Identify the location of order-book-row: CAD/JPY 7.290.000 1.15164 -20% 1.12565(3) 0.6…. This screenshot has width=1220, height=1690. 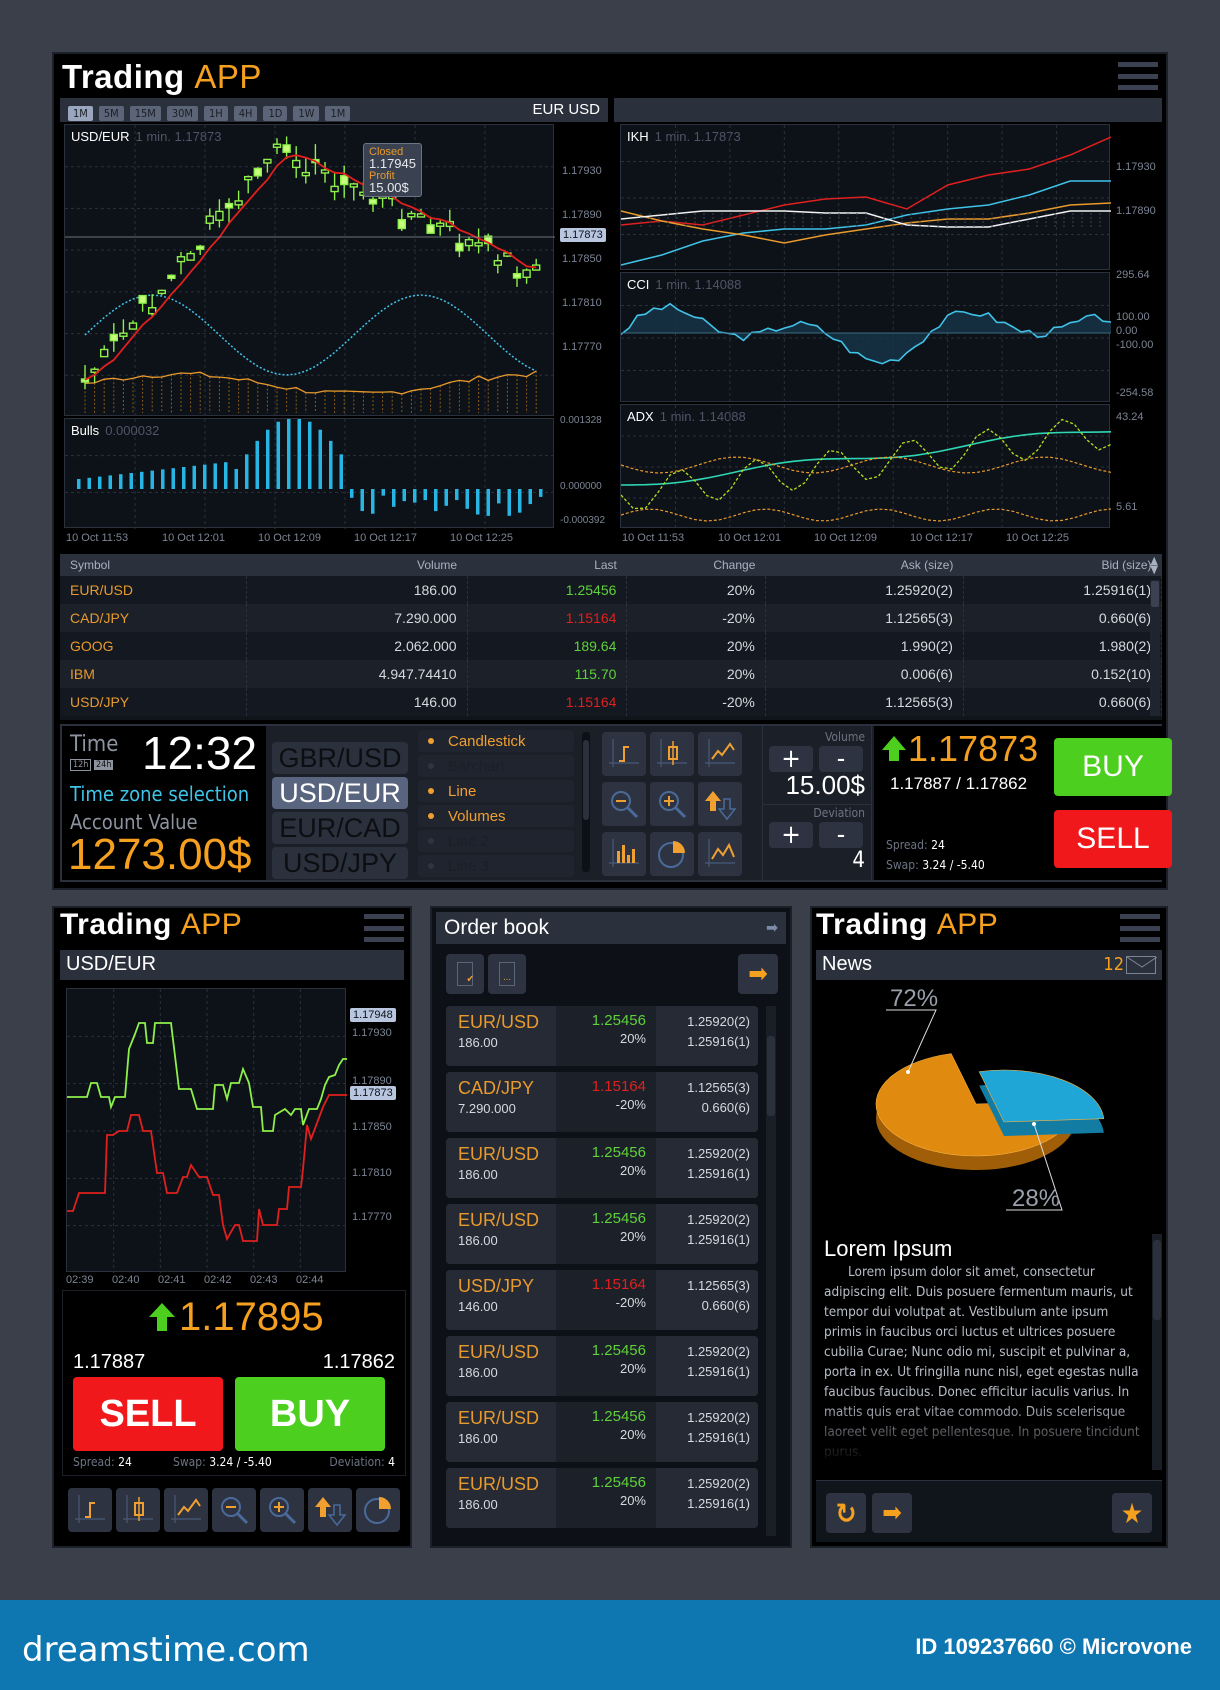
(602, 1102).